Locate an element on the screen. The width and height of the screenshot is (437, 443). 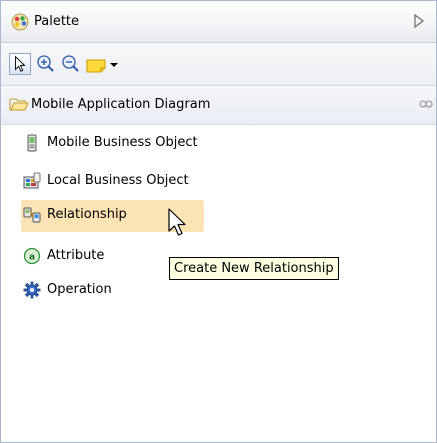
mouse-cursor-icon is located at coordinates (177, 222).